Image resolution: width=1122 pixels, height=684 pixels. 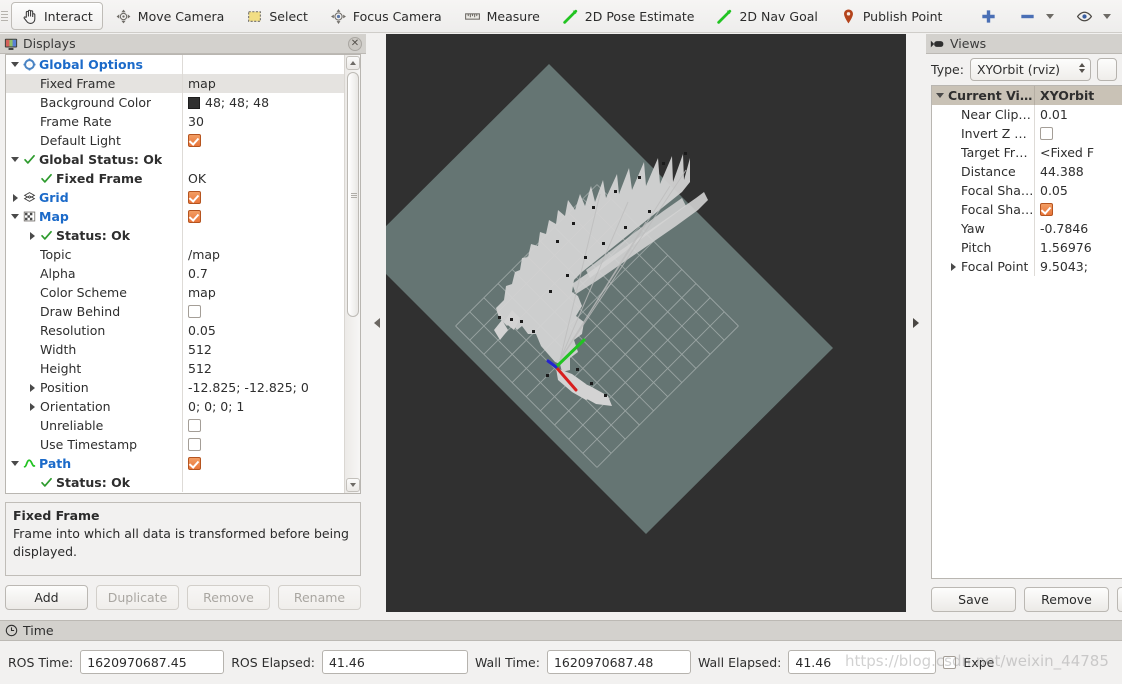 I want to click on add-display-button, so click(x=988, y=16).